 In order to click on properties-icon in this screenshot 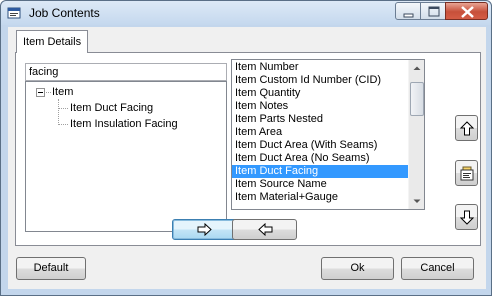, I will do `click(467, 173)`.